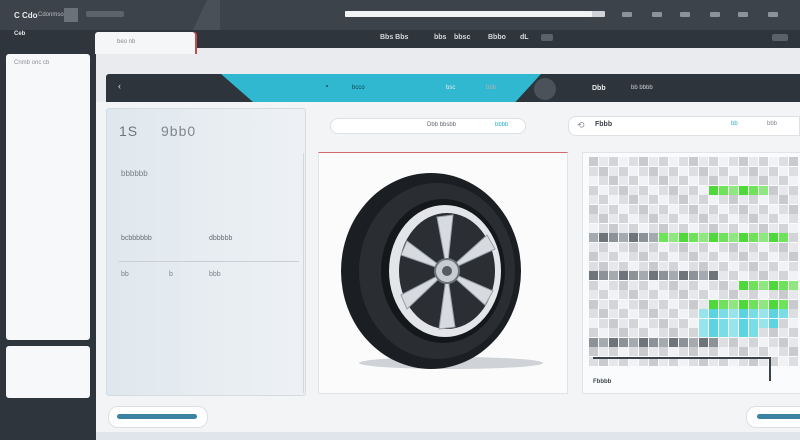 Image resolution: width=800 pixels, height=440 pixels. What do you see at coordinates (450, 88) in the screenshot?
I see `header-link: bsc` at bounding box center [450, 88].